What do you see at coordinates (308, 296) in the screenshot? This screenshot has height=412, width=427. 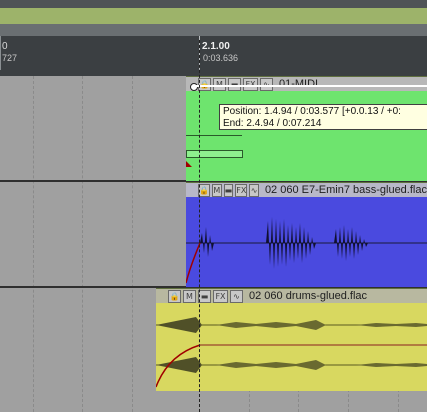 I see `drums-item-title: 02 060 drums-glued.flac` at bounding box center [308, 296].